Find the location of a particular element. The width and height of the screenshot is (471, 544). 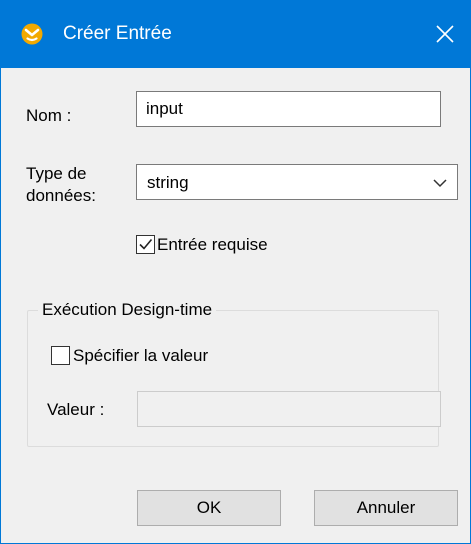

required-checkbox is located at coordinates (145, 244).